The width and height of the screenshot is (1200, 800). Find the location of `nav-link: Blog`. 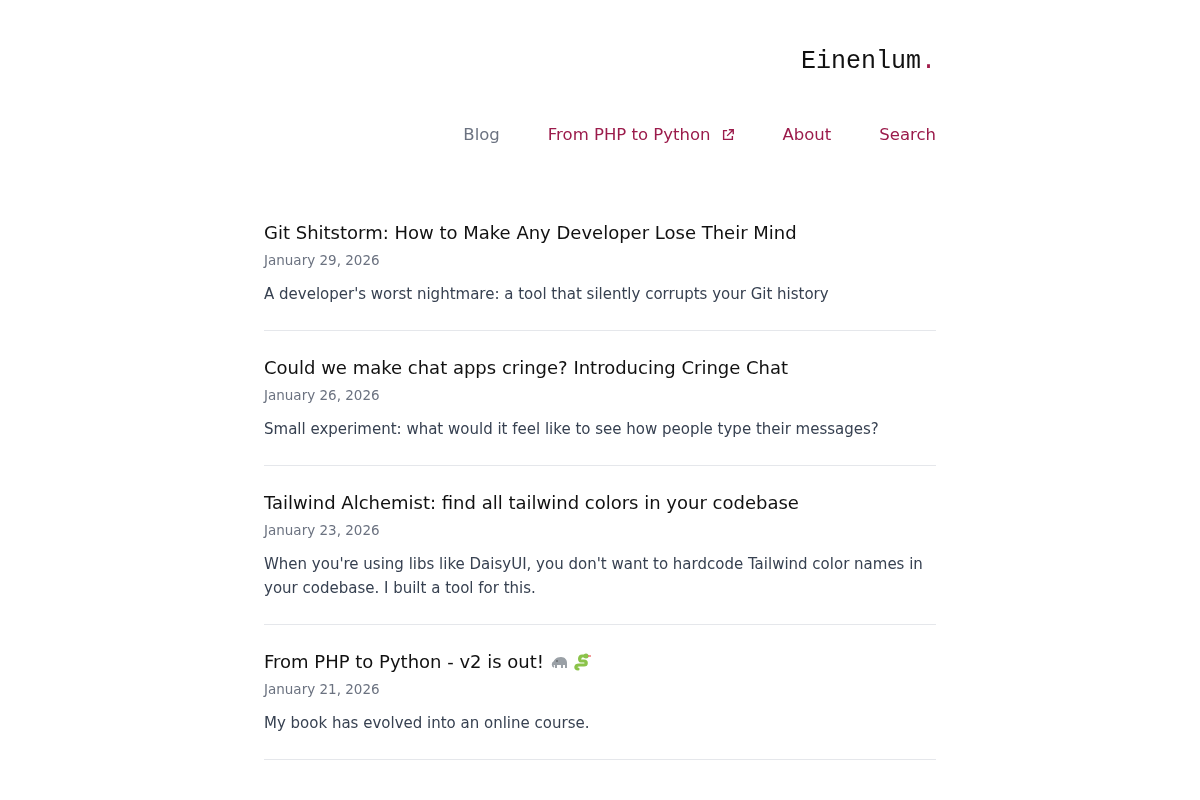

nav-link: Blog is located at coordinates (481, 135).